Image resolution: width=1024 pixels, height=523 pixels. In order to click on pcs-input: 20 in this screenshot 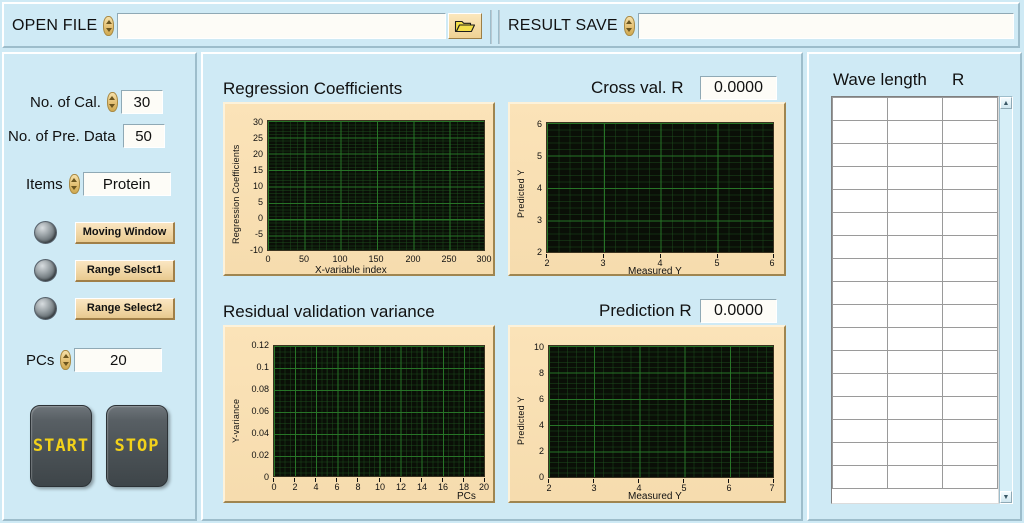, I will do `click(118, 360)`.